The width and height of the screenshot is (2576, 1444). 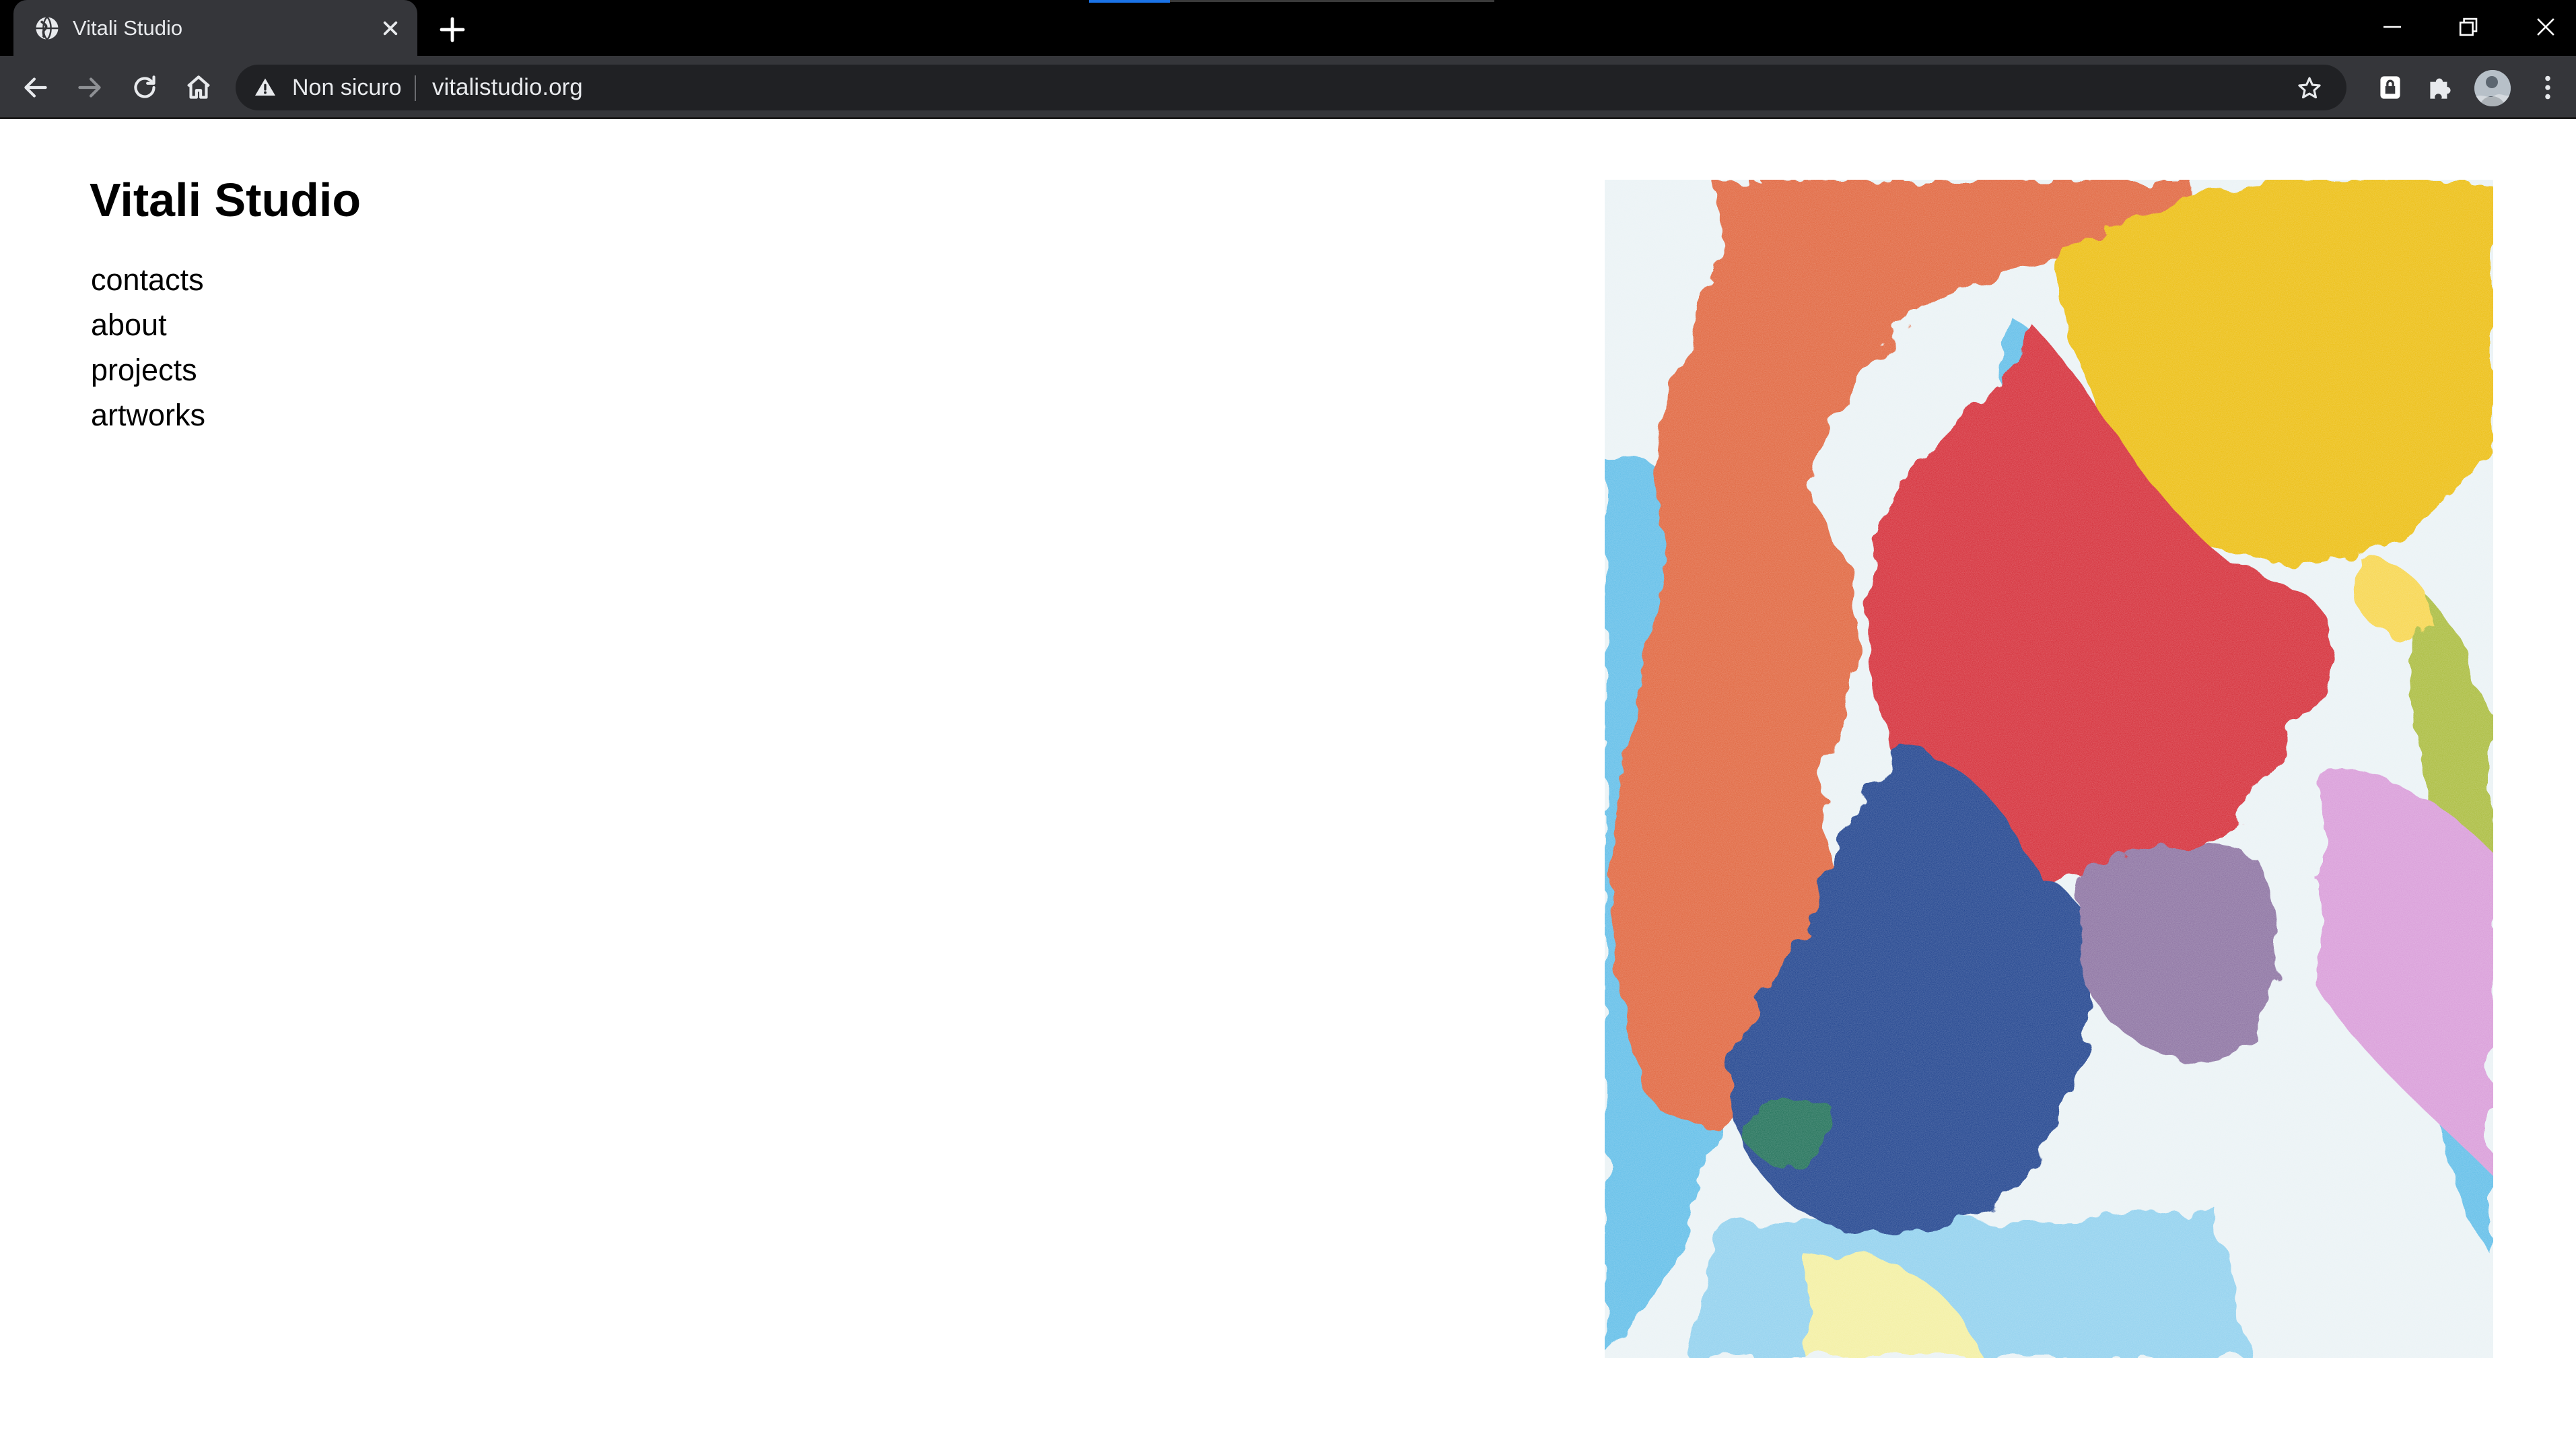 What do you see at coordinates (215, 28) in the screenshot?
I see `tab-vitali-studio: Vitali Studio` at bounding box center [215, 28].